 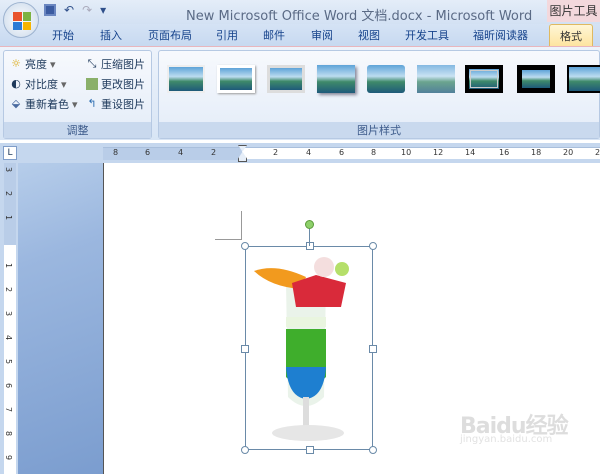 What do you see at coordinates (50, 10) in the screenshot?
I see `save-icon` at bounding box center [50, 10].